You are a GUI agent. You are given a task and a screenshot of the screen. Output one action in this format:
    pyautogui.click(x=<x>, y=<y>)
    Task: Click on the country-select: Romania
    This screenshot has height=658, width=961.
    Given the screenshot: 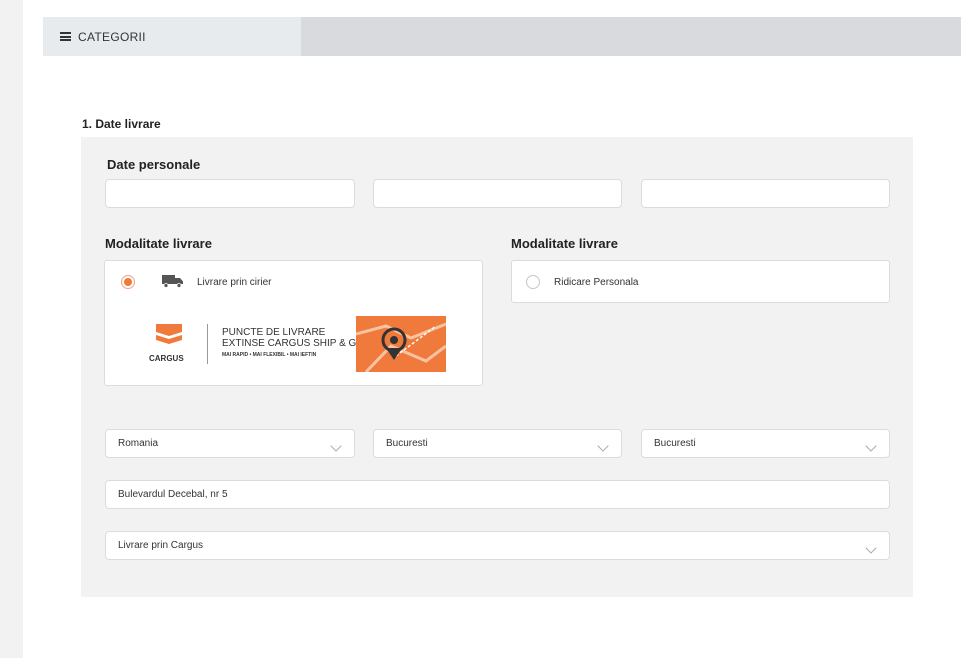 What is the action you would take?
    pyautogui.click(x=230, y=443)
    